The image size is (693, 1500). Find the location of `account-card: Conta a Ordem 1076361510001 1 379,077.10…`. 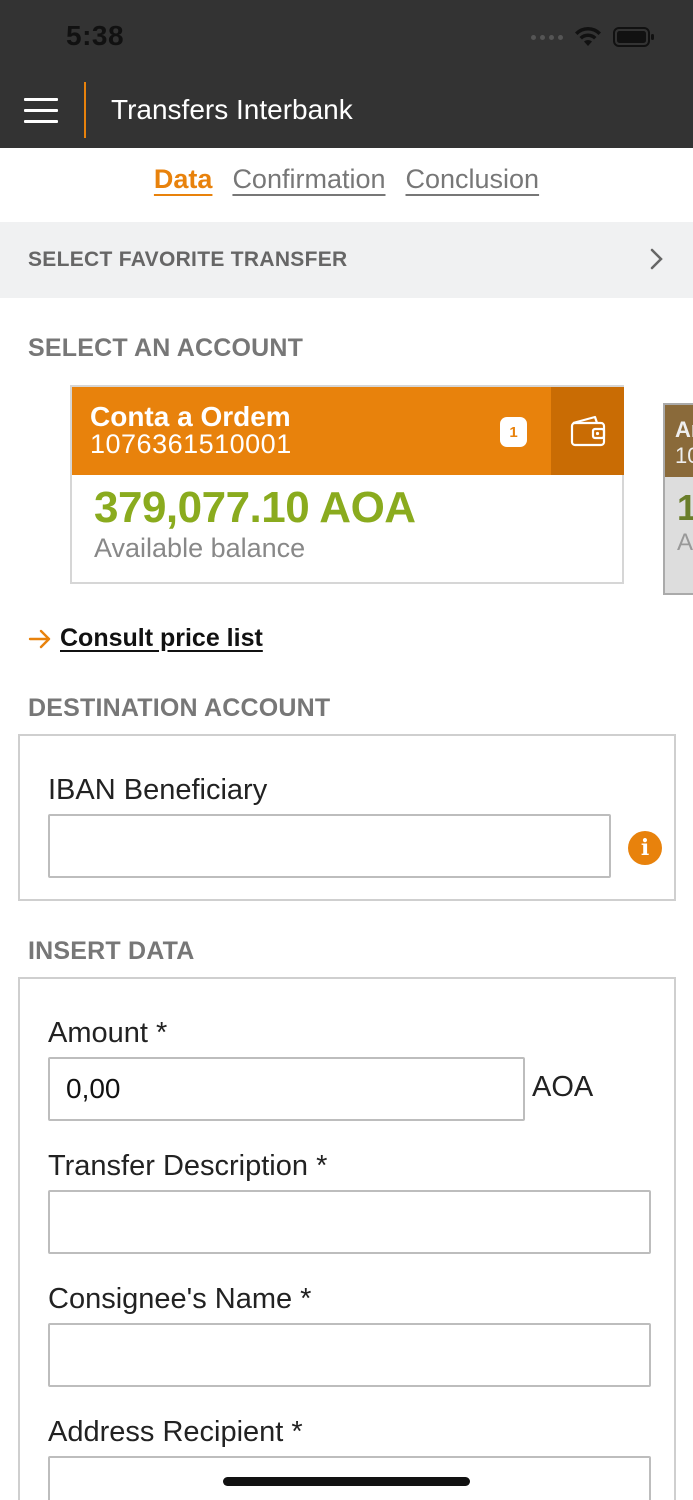

account-card: Conta a Ordem 1076361510001 1 379,077.10… is located at coordinates (347, 484).